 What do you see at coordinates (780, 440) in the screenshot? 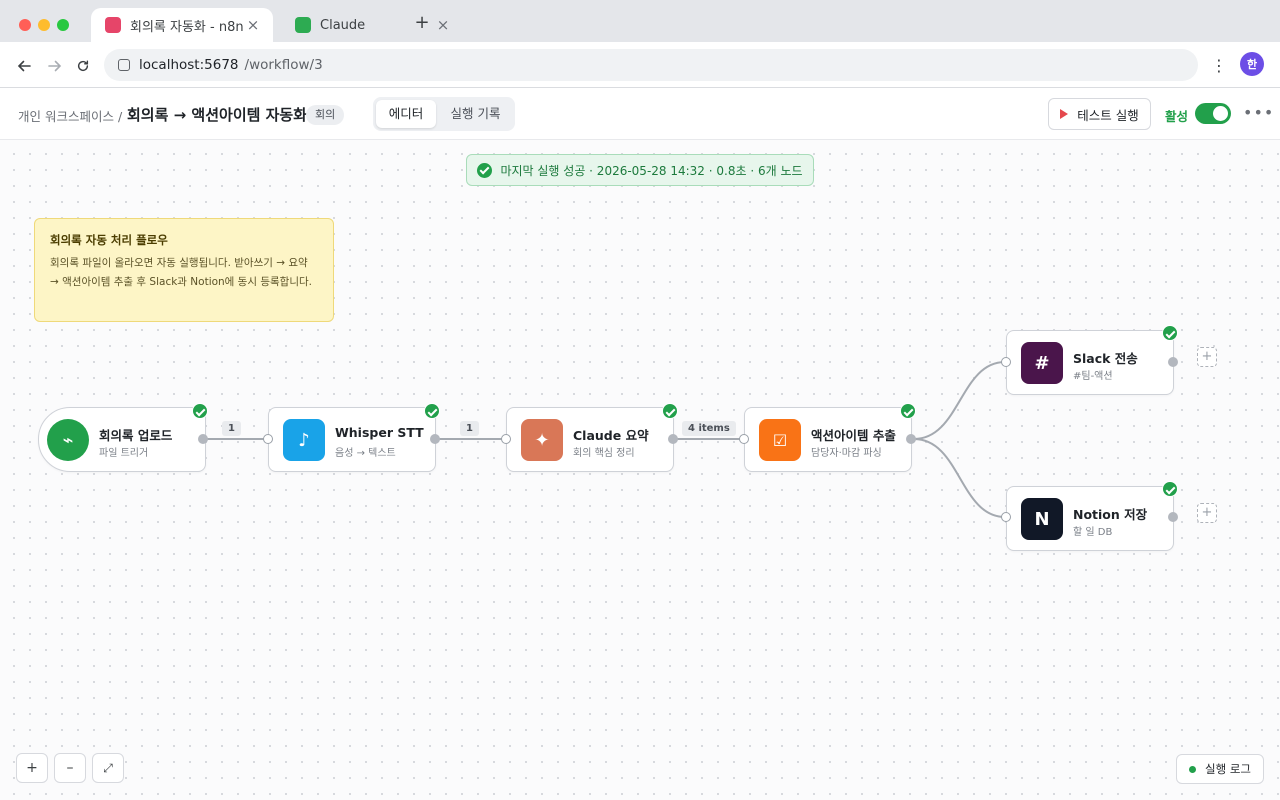
I see `checkbox-icon: ☑` at bounding box center [780, 440].